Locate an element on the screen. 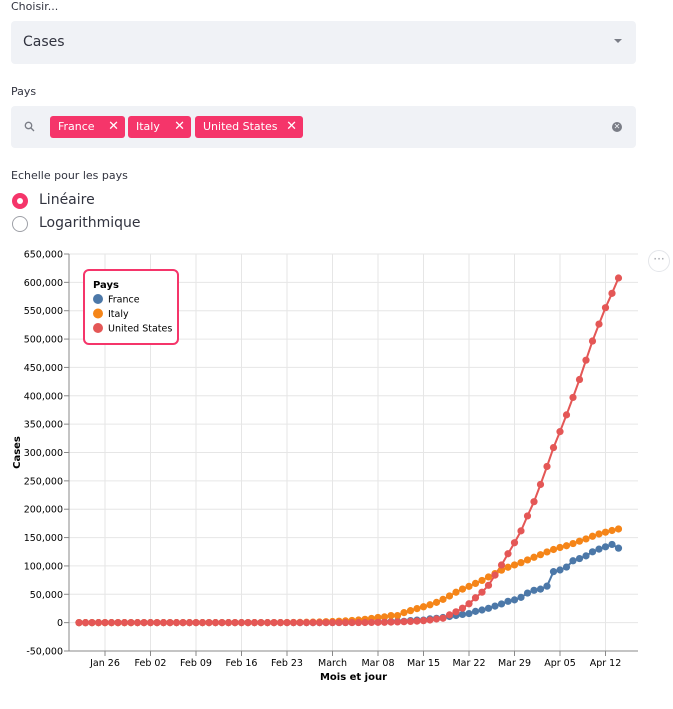  x-tick-label: Feb 16 is located at coordinates (242, 663).